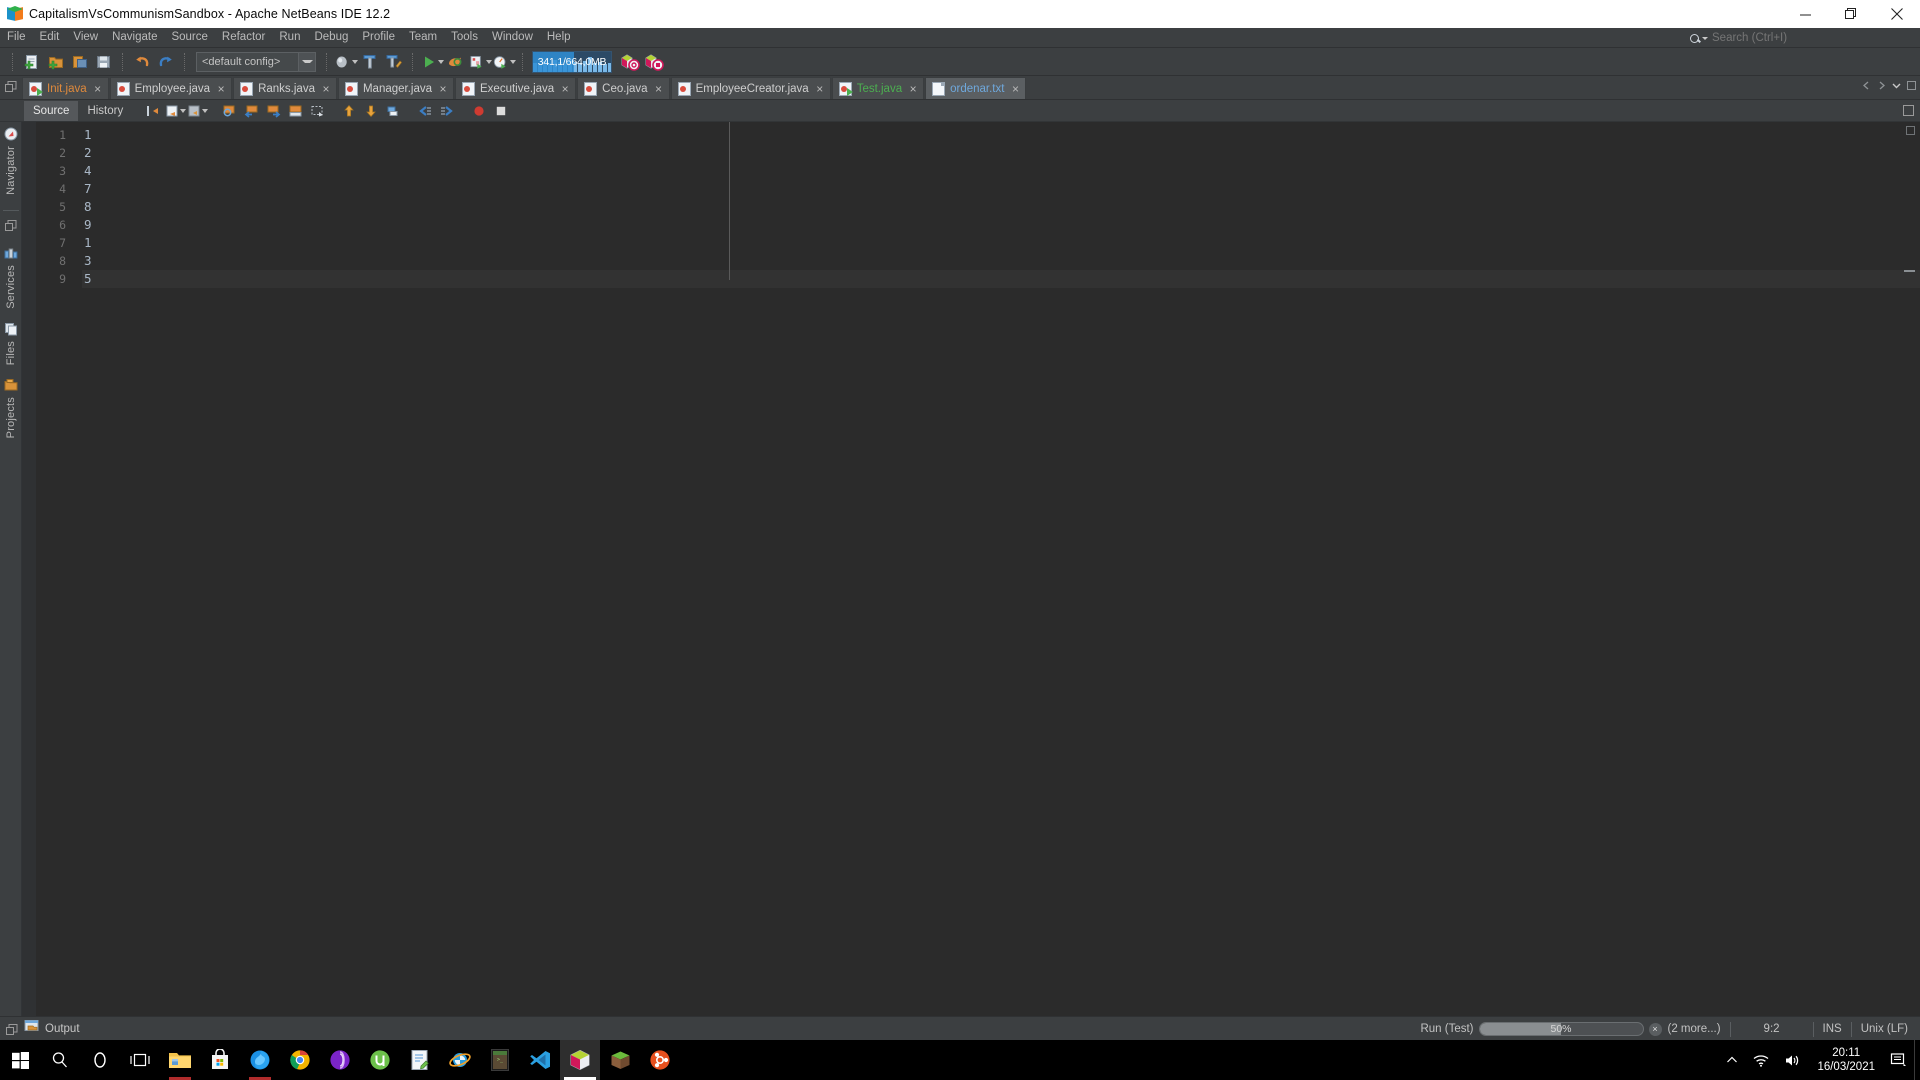  Describe the element at coordinates (976, 88) in the screenshot. I see `editor-tab-ordenar-txt: ordenar.txt ×` at that location.